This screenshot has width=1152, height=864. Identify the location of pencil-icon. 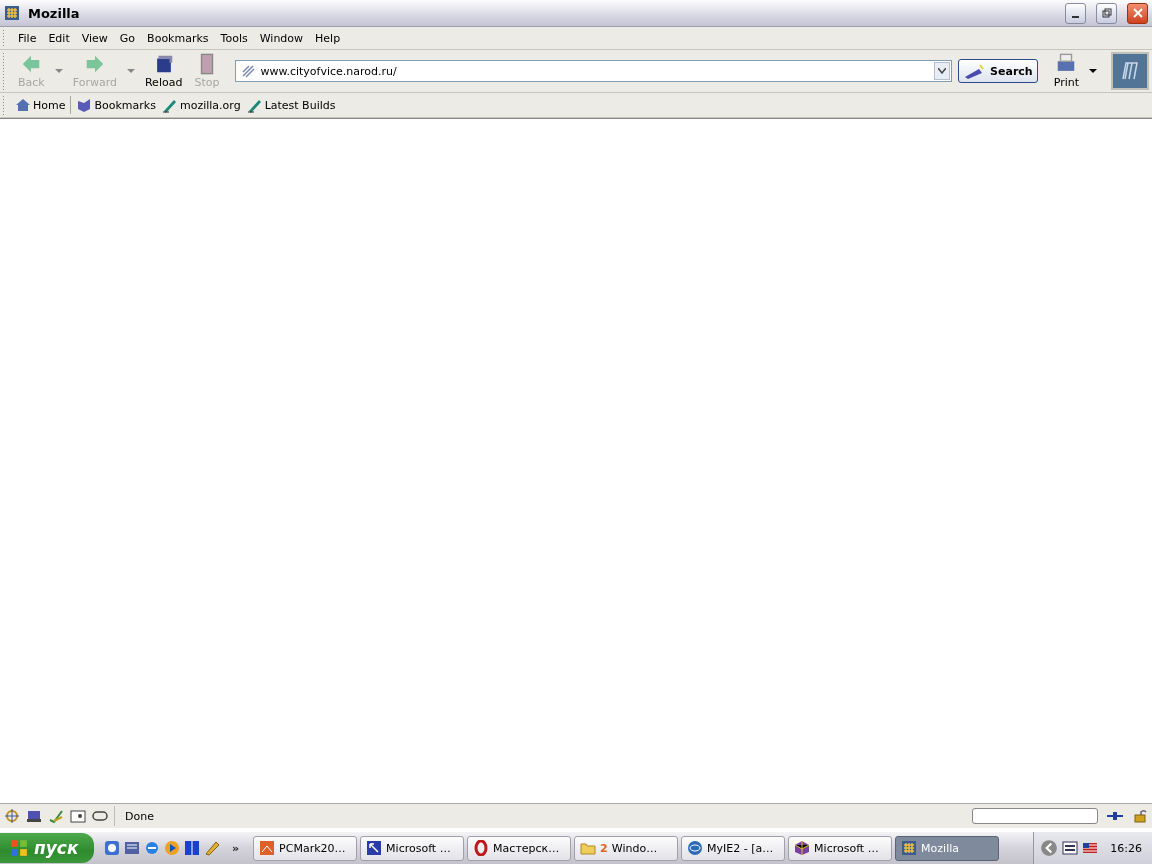
(212, 848).